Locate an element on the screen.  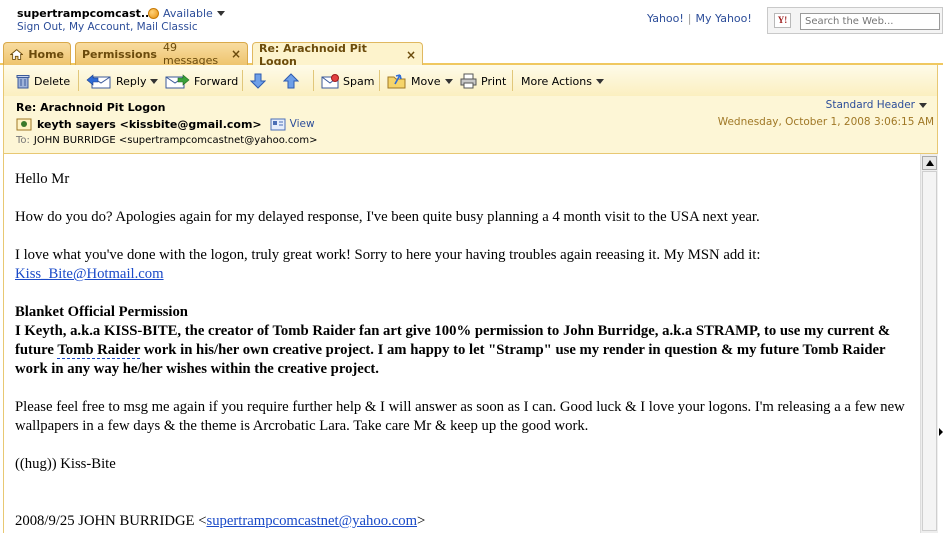
presence-label: Available is located at coordinates (188, 13).